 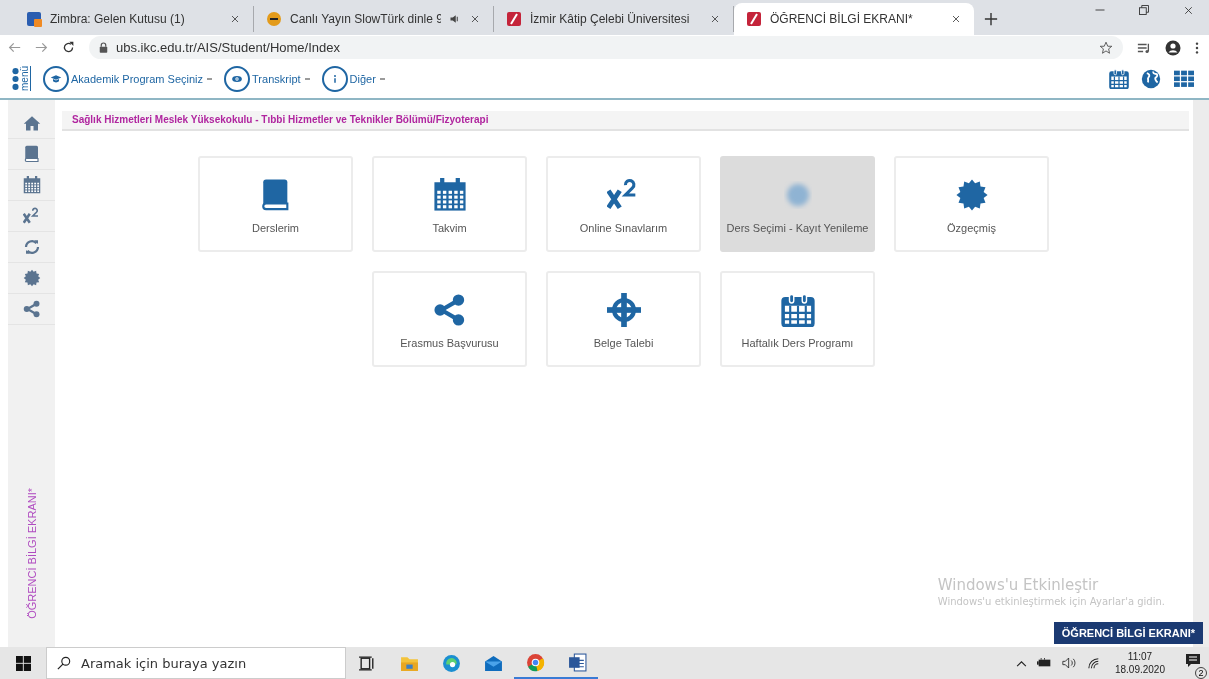 I want to click on apps-grid-icon, so click(x=1184, y=79).